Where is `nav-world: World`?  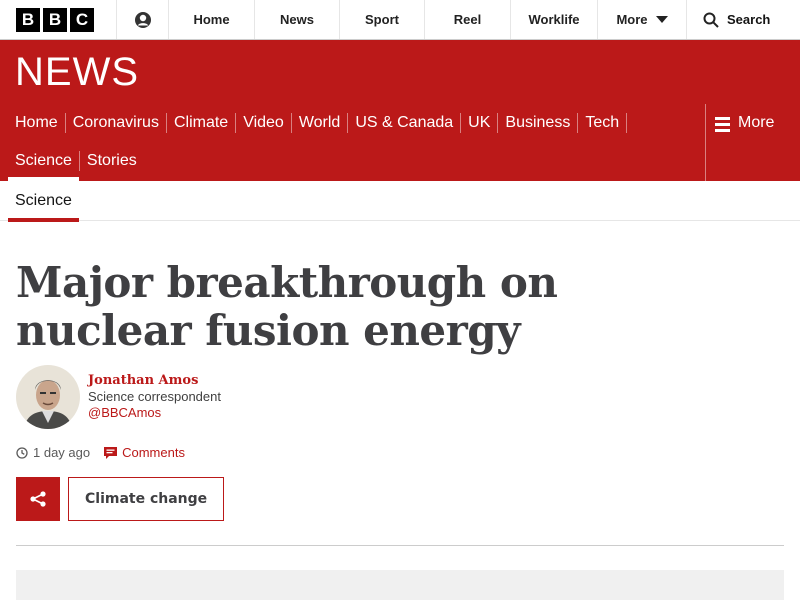
nav-world: World is located at coordinates (320, 123).